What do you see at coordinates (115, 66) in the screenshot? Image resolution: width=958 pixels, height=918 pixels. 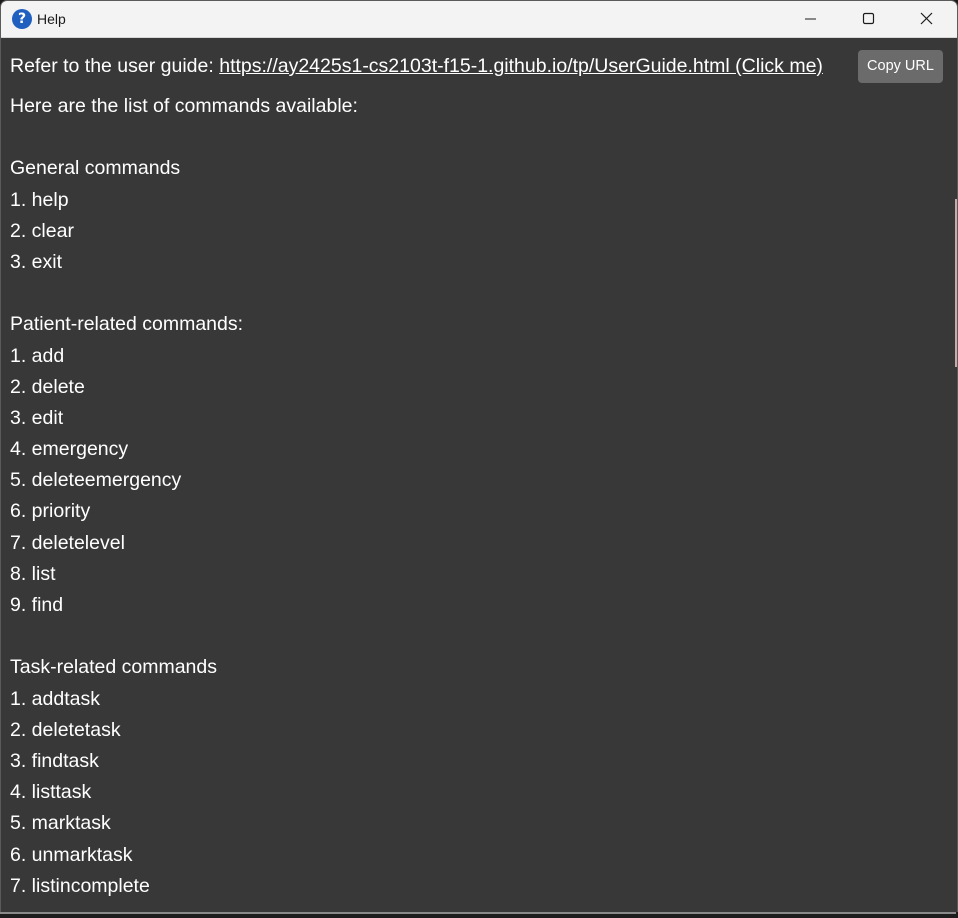 I see `user-guide-prefix: Refer to the user guide:` at bounding box center [115, 66].